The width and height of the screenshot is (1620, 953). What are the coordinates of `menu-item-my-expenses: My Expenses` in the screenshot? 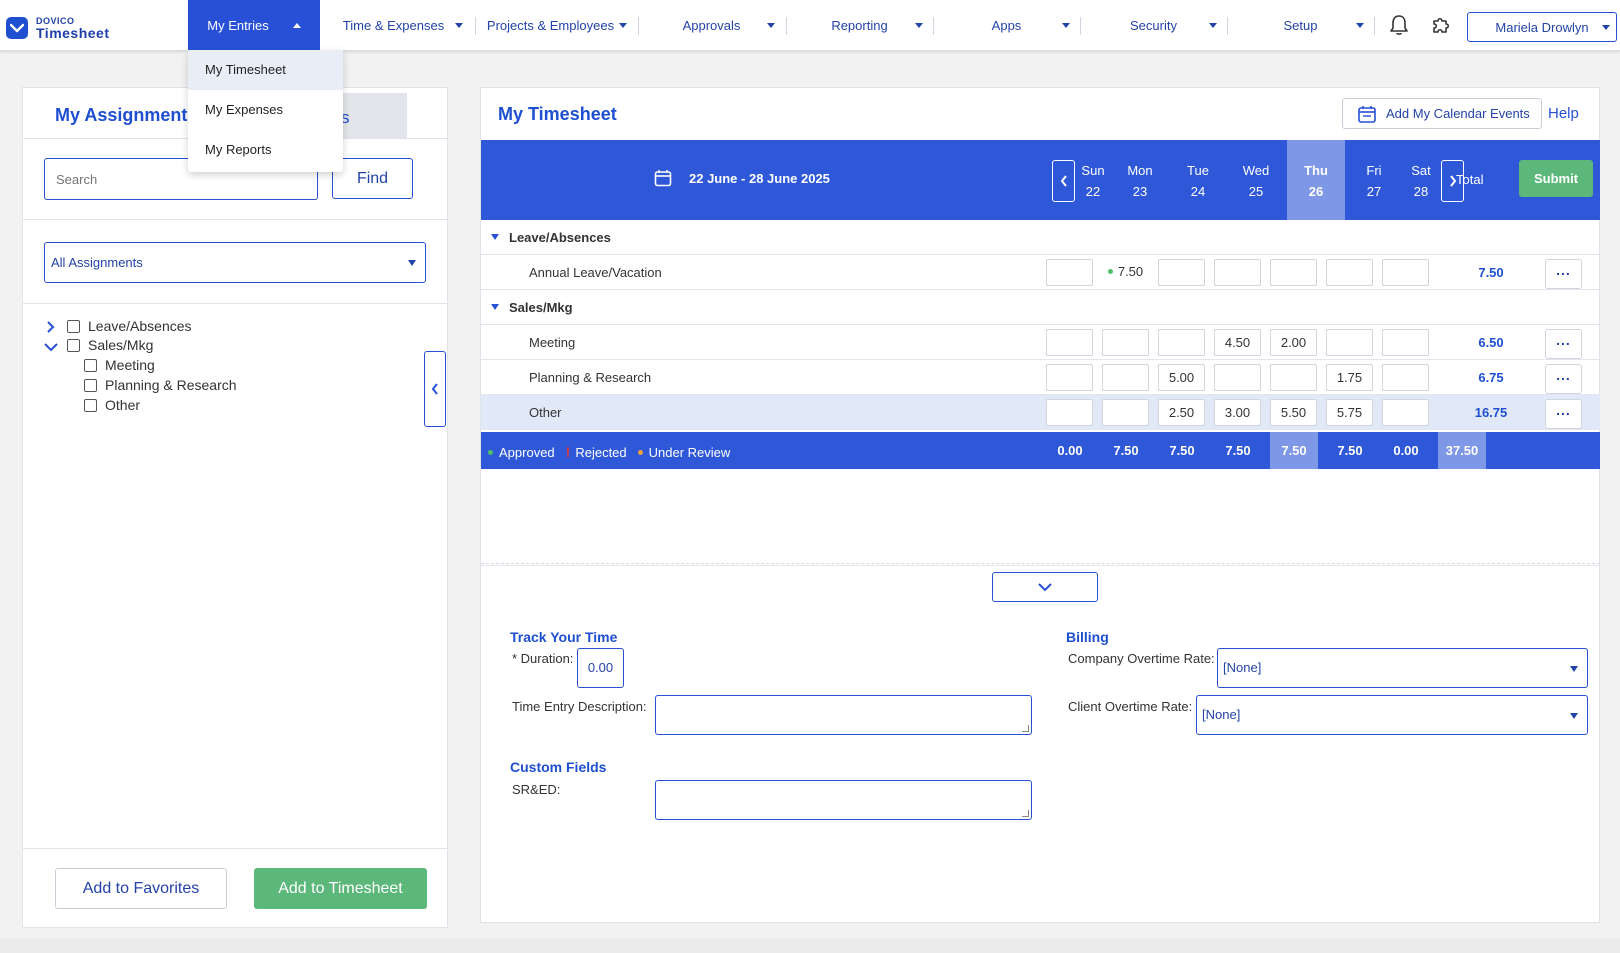 It's located at (265, 110).